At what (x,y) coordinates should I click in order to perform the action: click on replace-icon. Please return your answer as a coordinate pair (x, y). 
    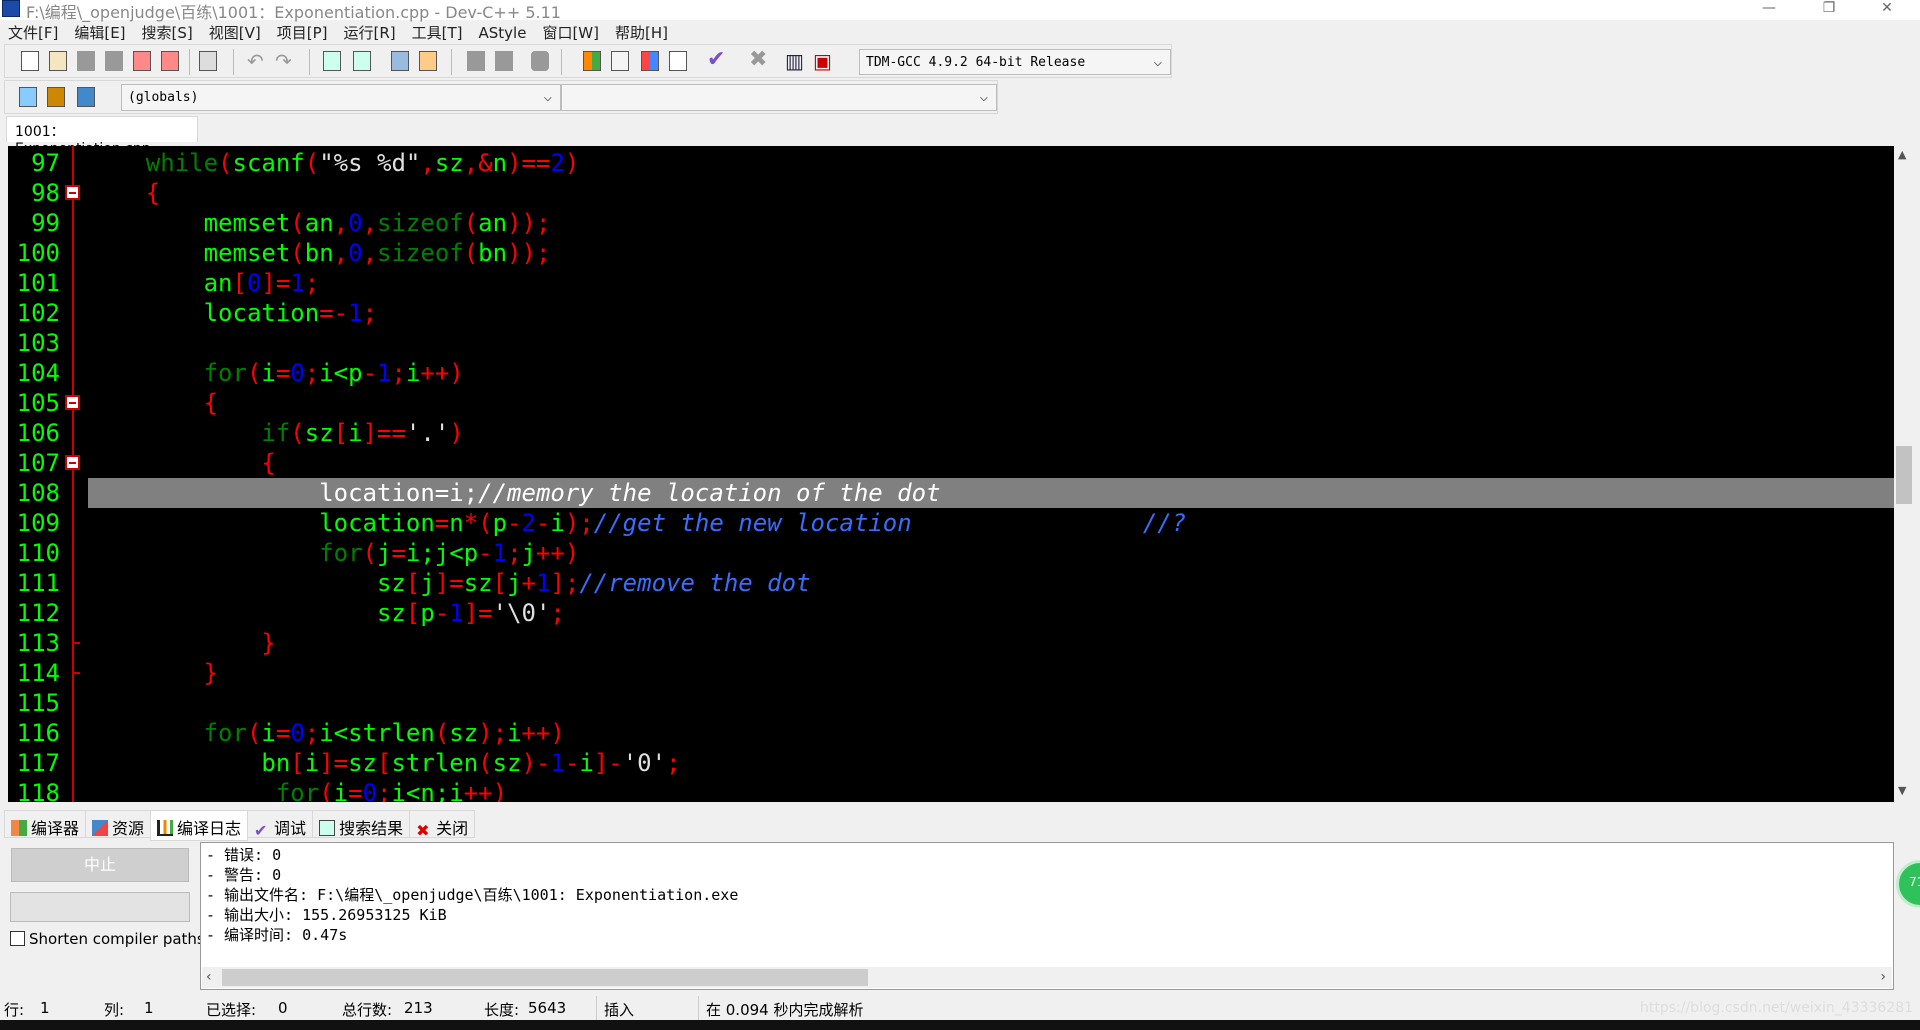
    Looking at the image, I should click on (362, 61).